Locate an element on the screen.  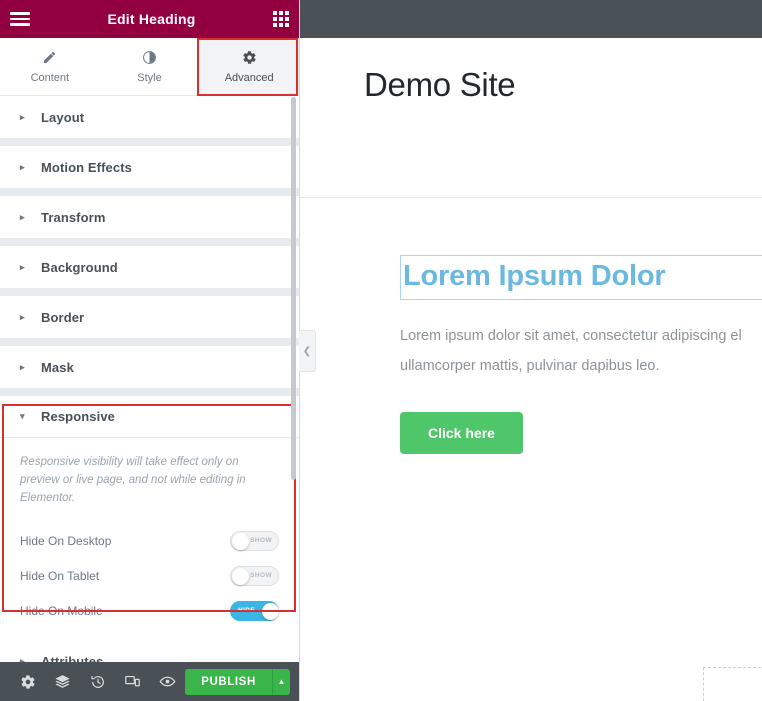
section-mask: ▸ Mask is located at coordinates (149, 371).